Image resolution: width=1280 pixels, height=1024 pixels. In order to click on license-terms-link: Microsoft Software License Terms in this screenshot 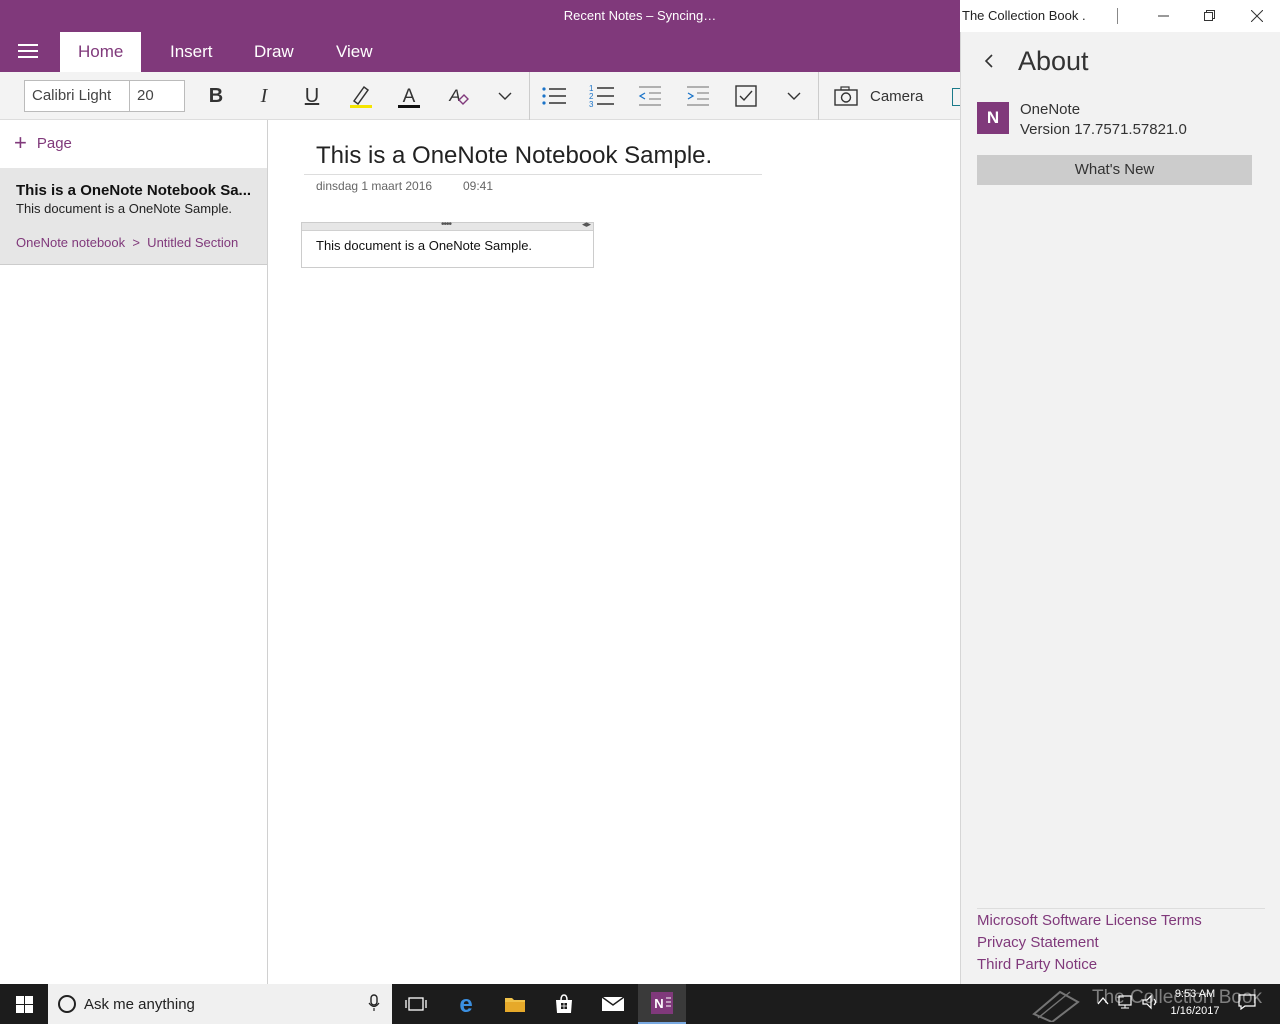, I will do `click(1089, 920)`.